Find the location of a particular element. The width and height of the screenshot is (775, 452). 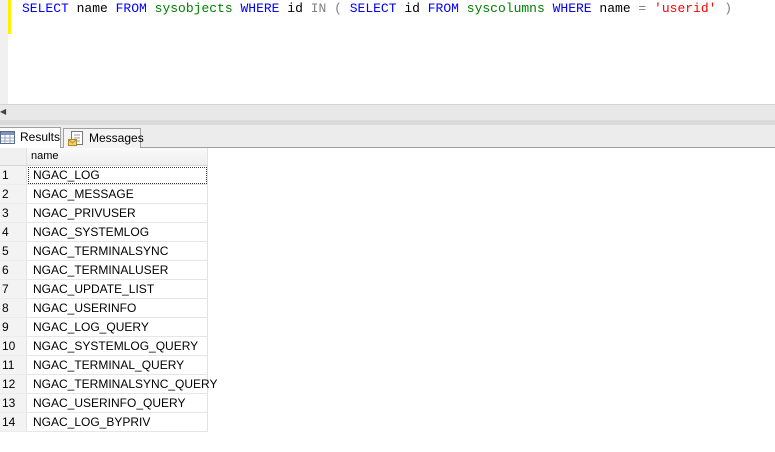

name-cell: NGAC_USERINFO is located at coordinates (117, 308).